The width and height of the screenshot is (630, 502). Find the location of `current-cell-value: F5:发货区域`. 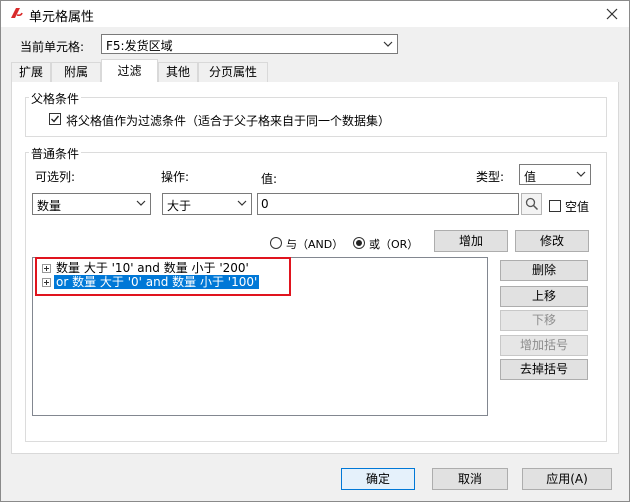

current-cell-value: F5:发货区域 is located at coordinates (139, 46).